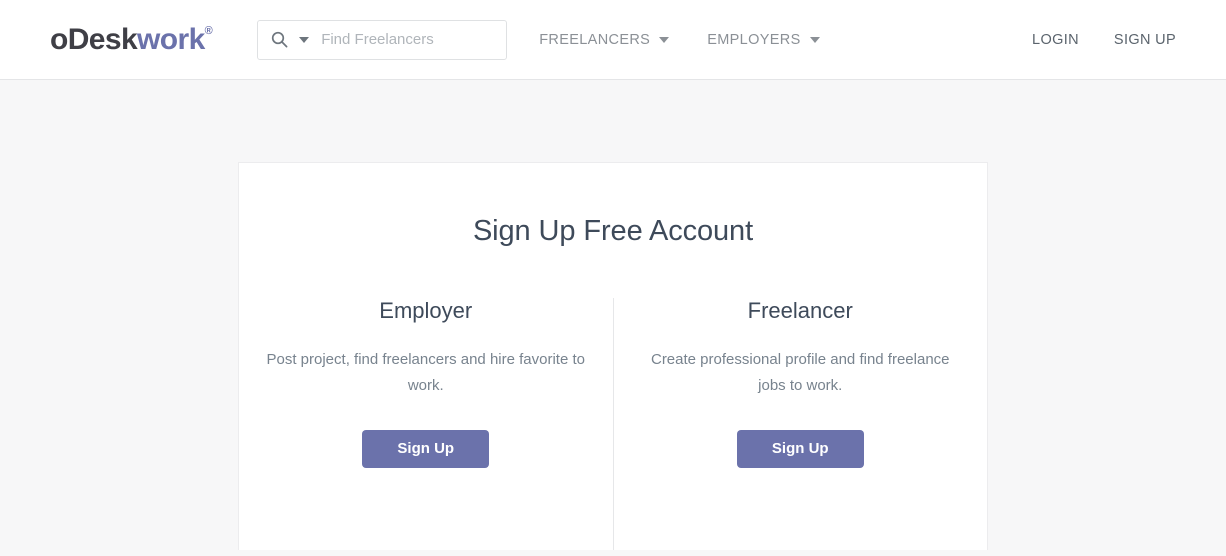  I want to click on search-input, so click(421, 39).